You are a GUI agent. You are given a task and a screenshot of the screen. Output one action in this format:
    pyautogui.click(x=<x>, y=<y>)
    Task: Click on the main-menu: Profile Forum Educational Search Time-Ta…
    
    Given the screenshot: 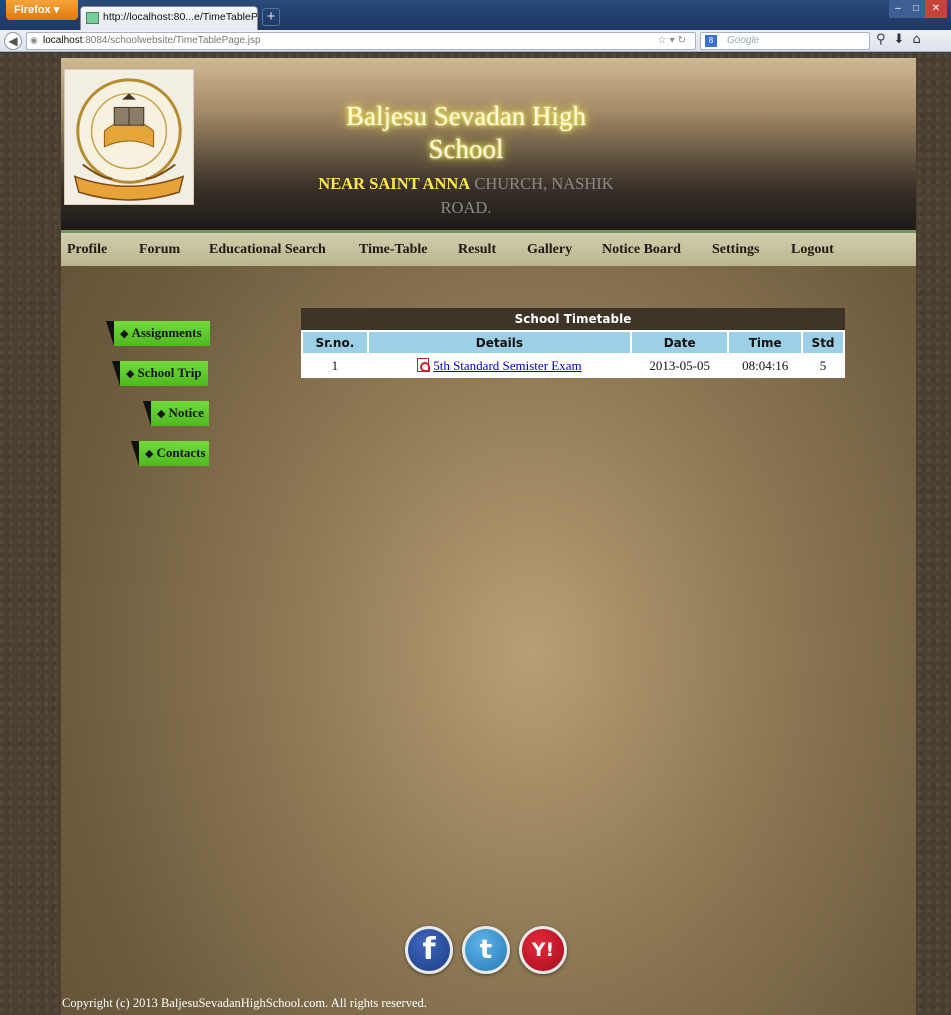 What is the action you would take?
    pyautogui.click(x=488, y=248)
    